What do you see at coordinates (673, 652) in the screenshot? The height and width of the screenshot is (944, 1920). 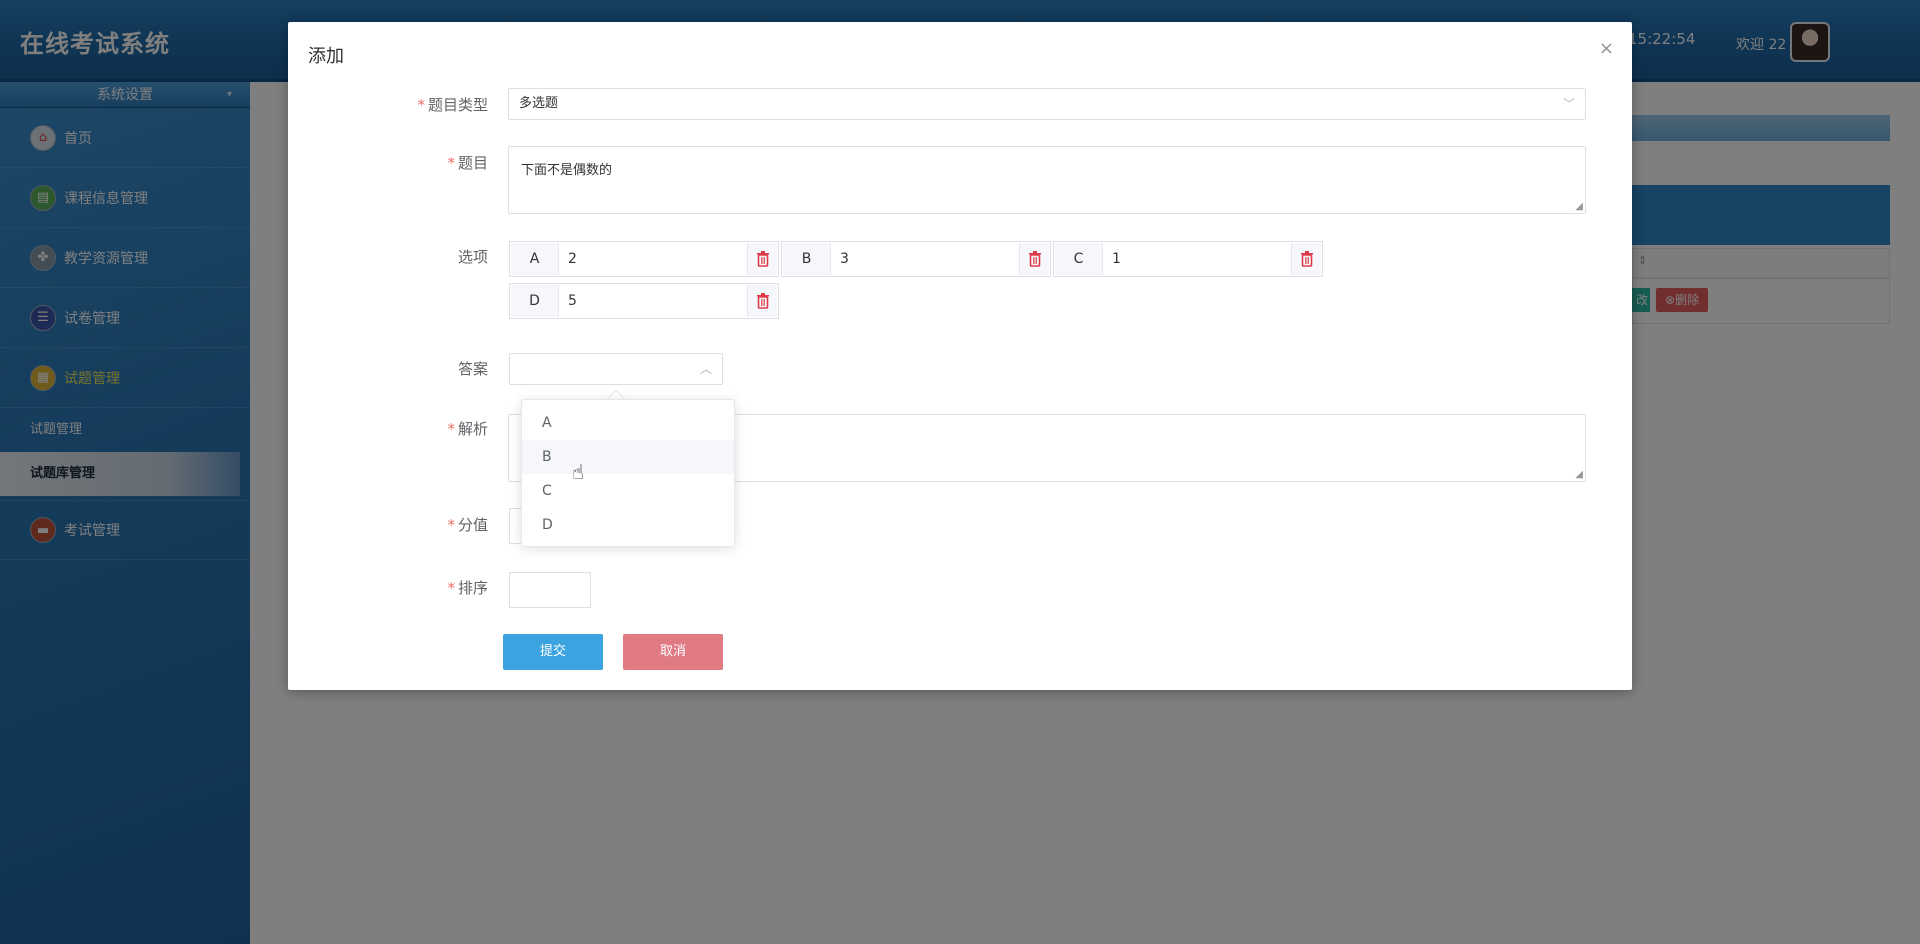 I see `cancel-button: 取消` at bounding box center [673, 652].